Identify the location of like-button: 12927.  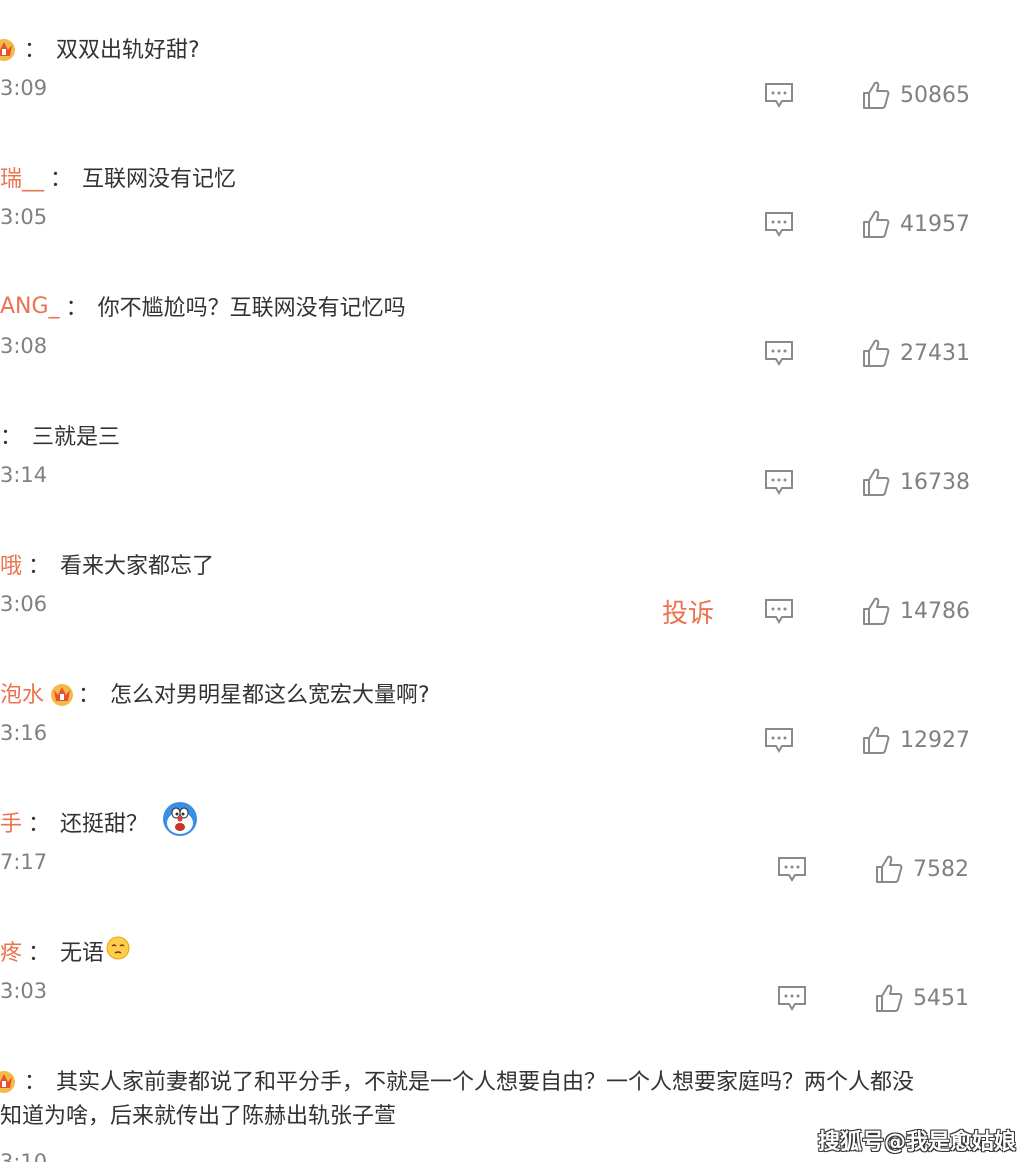
(916, 740).